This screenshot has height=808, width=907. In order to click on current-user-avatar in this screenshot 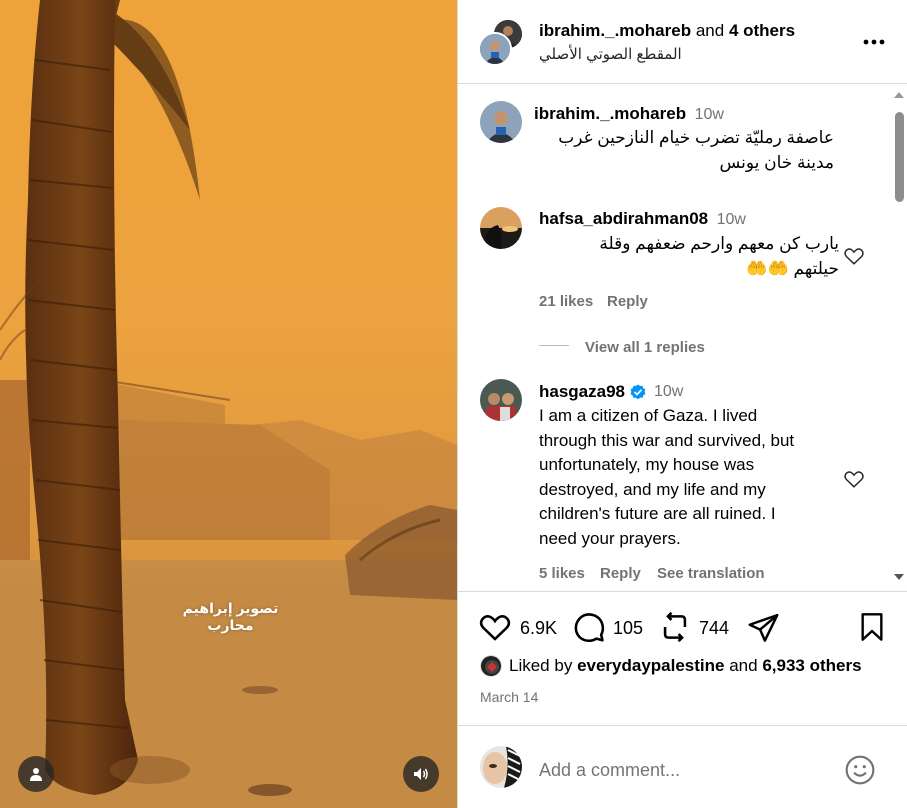, I will do `click(501, 767)`.